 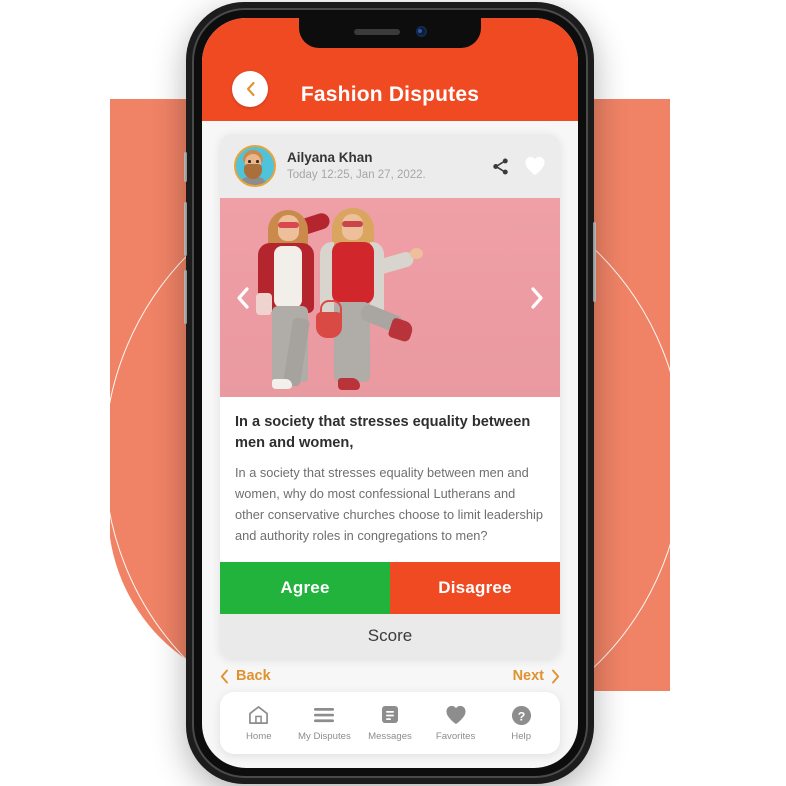 I want to click on phone-mute-switch, so click(x=185, y=167).